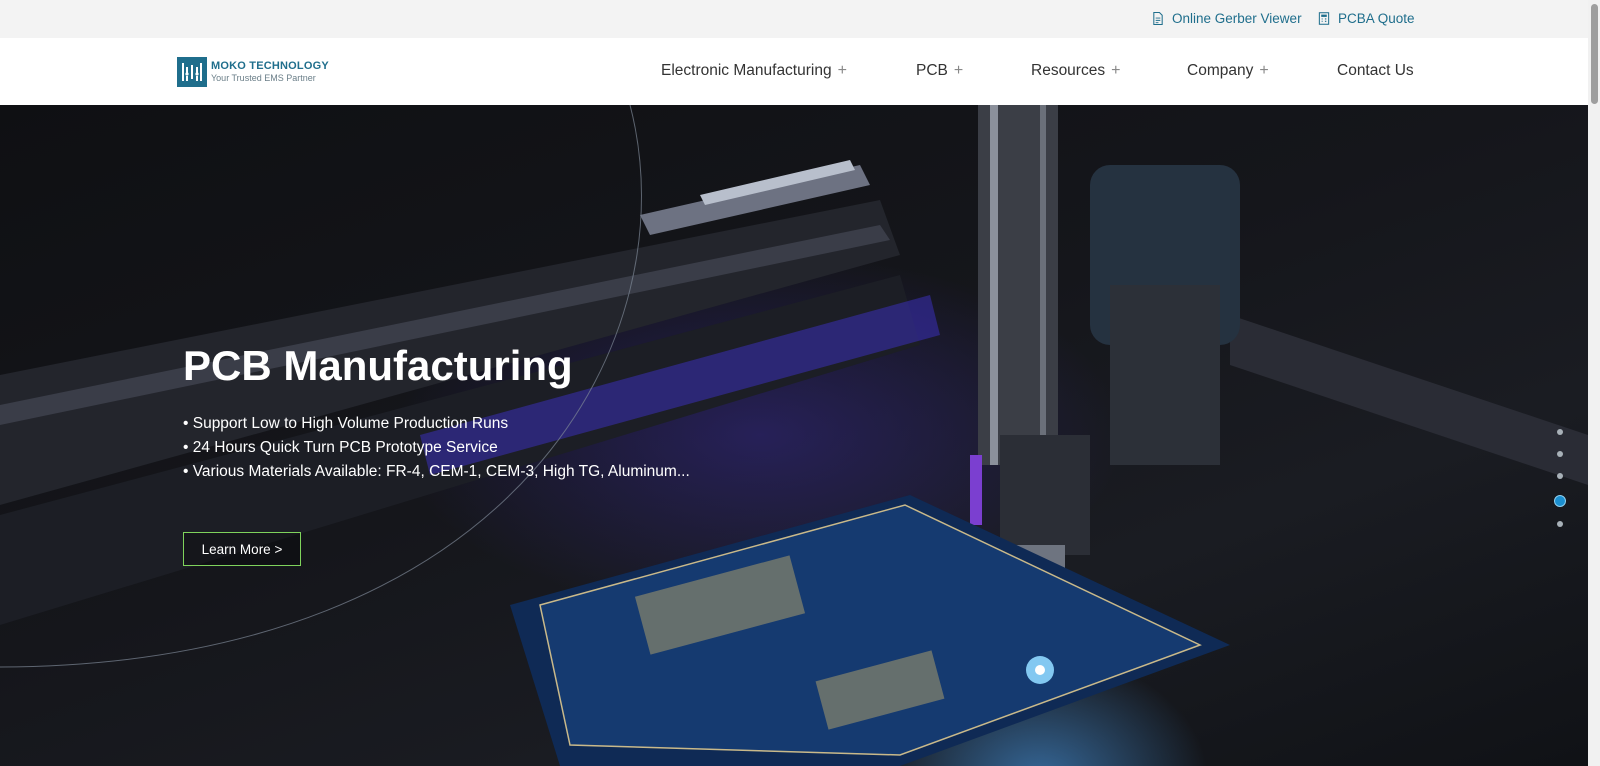  I want to click on hero-title: PCB Manufacturing, so click(378, 365).